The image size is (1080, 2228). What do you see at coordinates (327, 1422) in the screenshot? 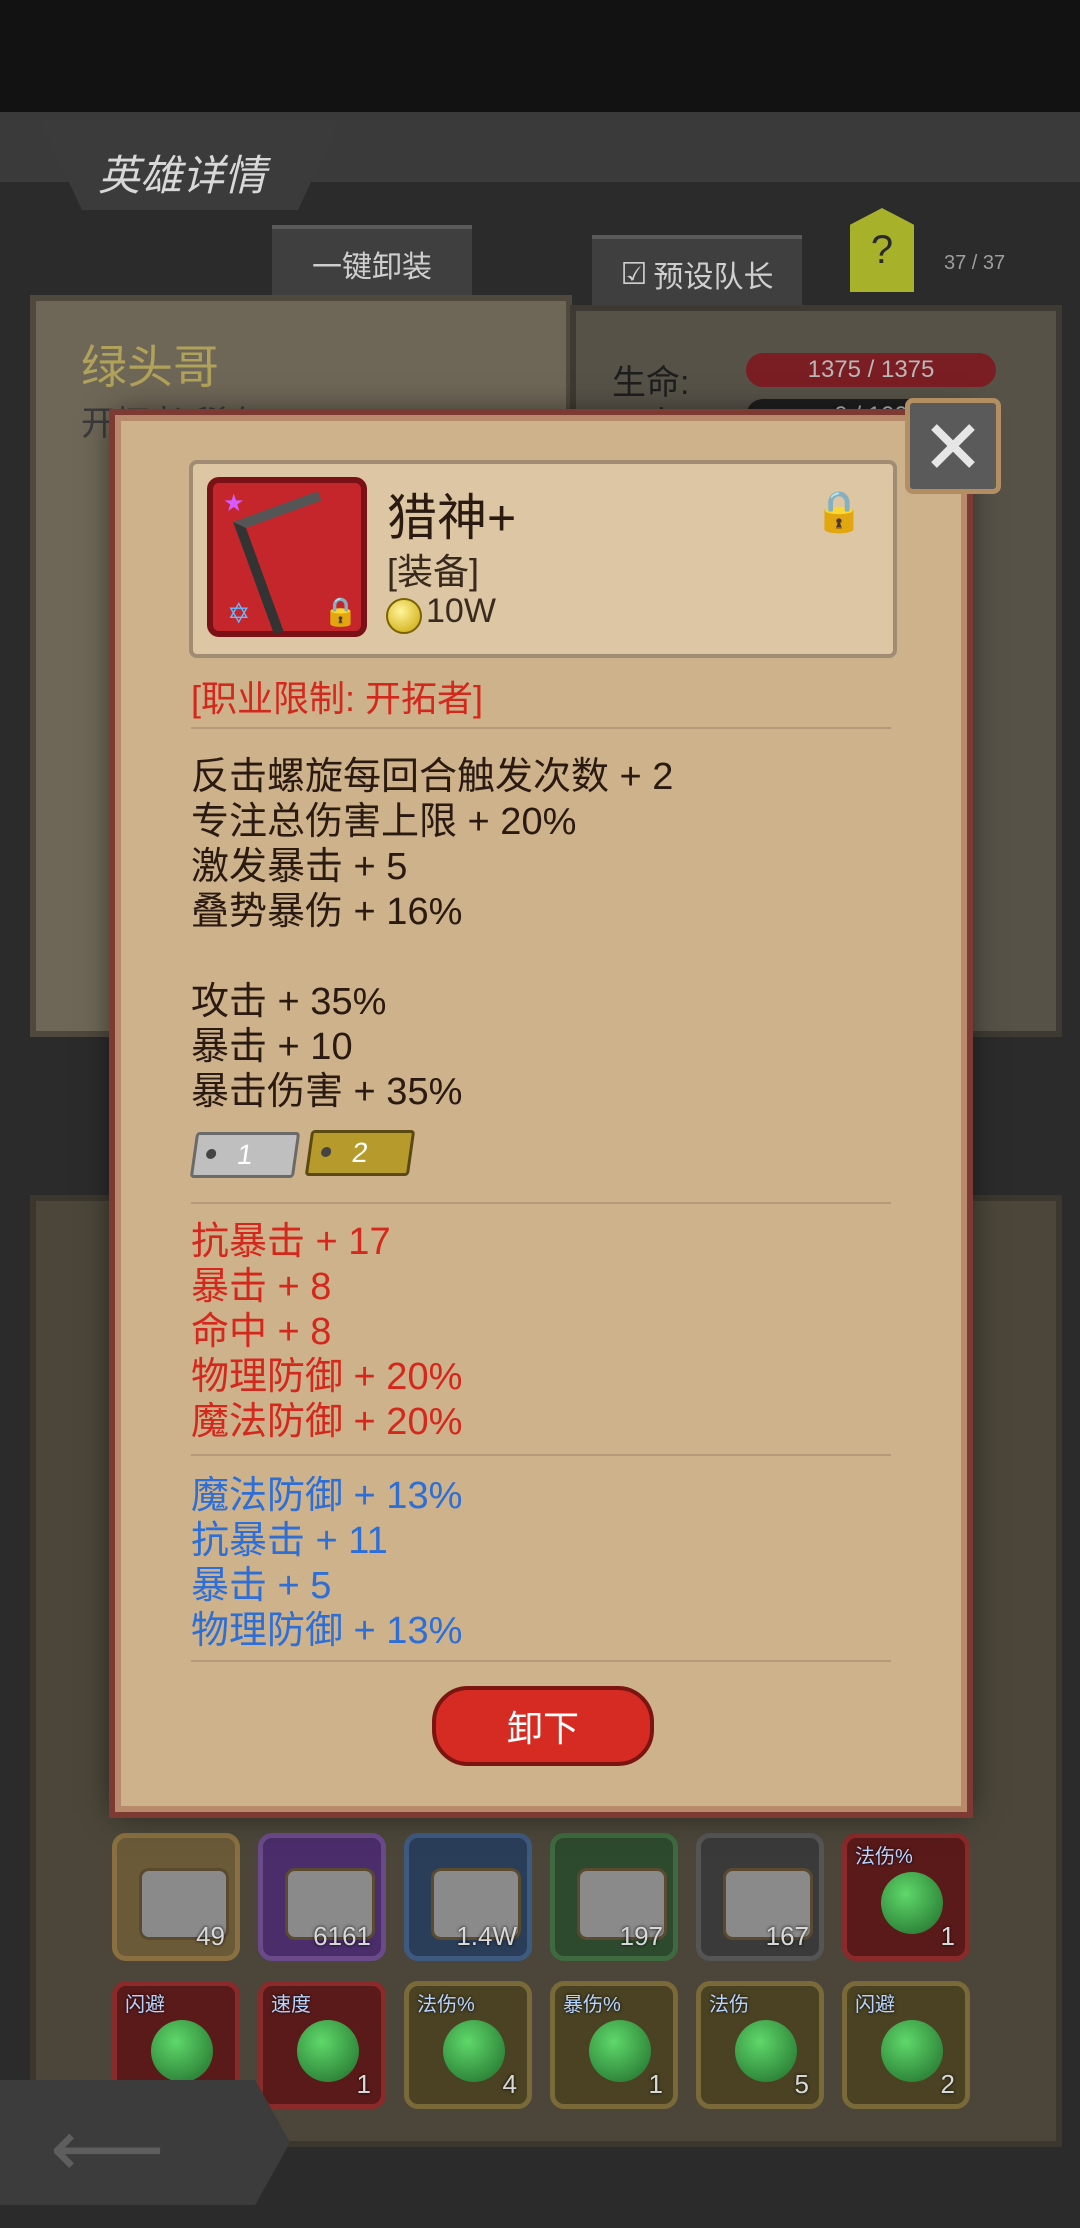
I see `red-stat: 魔法防御 + 20%` at bounding box center [327, 1422].